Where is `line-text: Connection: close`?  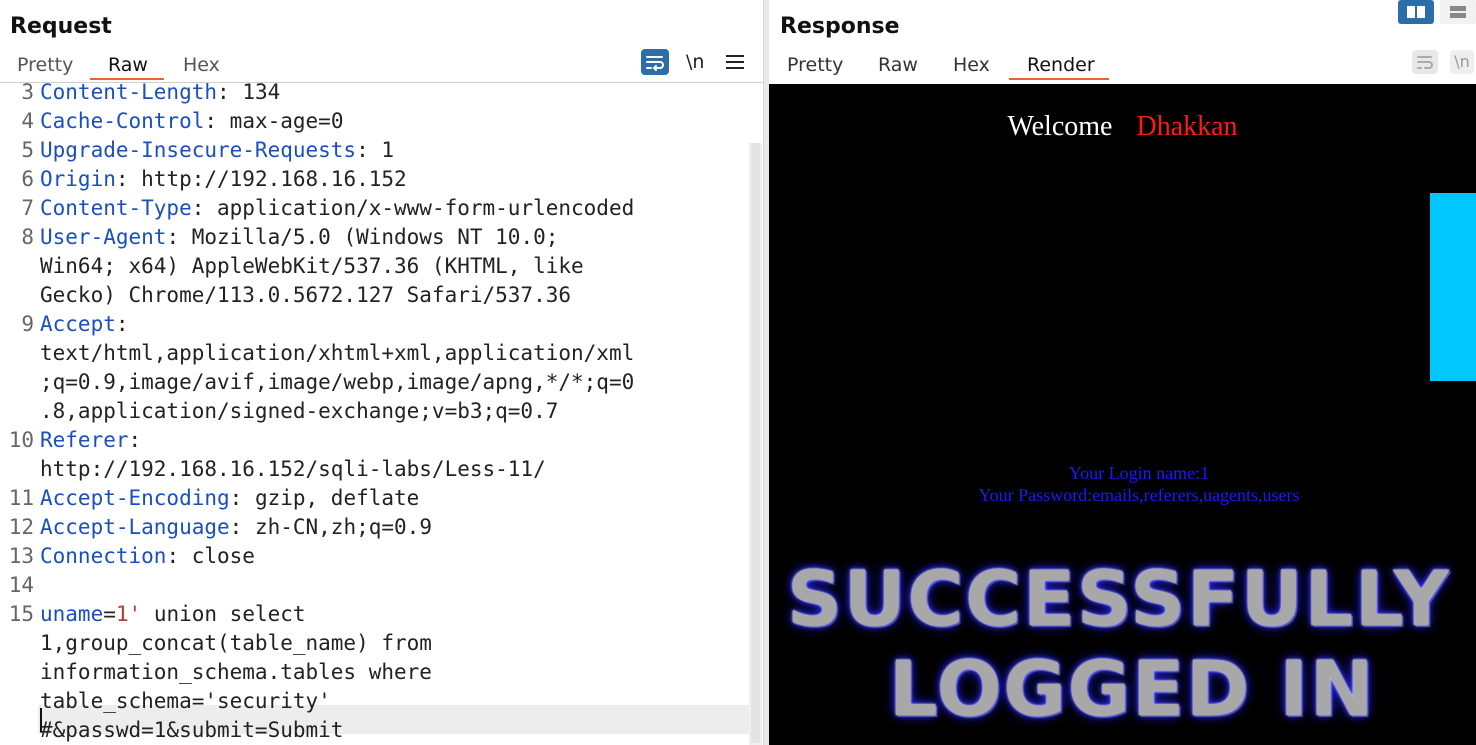 line-text: Connection: close is located at coordinates (147, 556).